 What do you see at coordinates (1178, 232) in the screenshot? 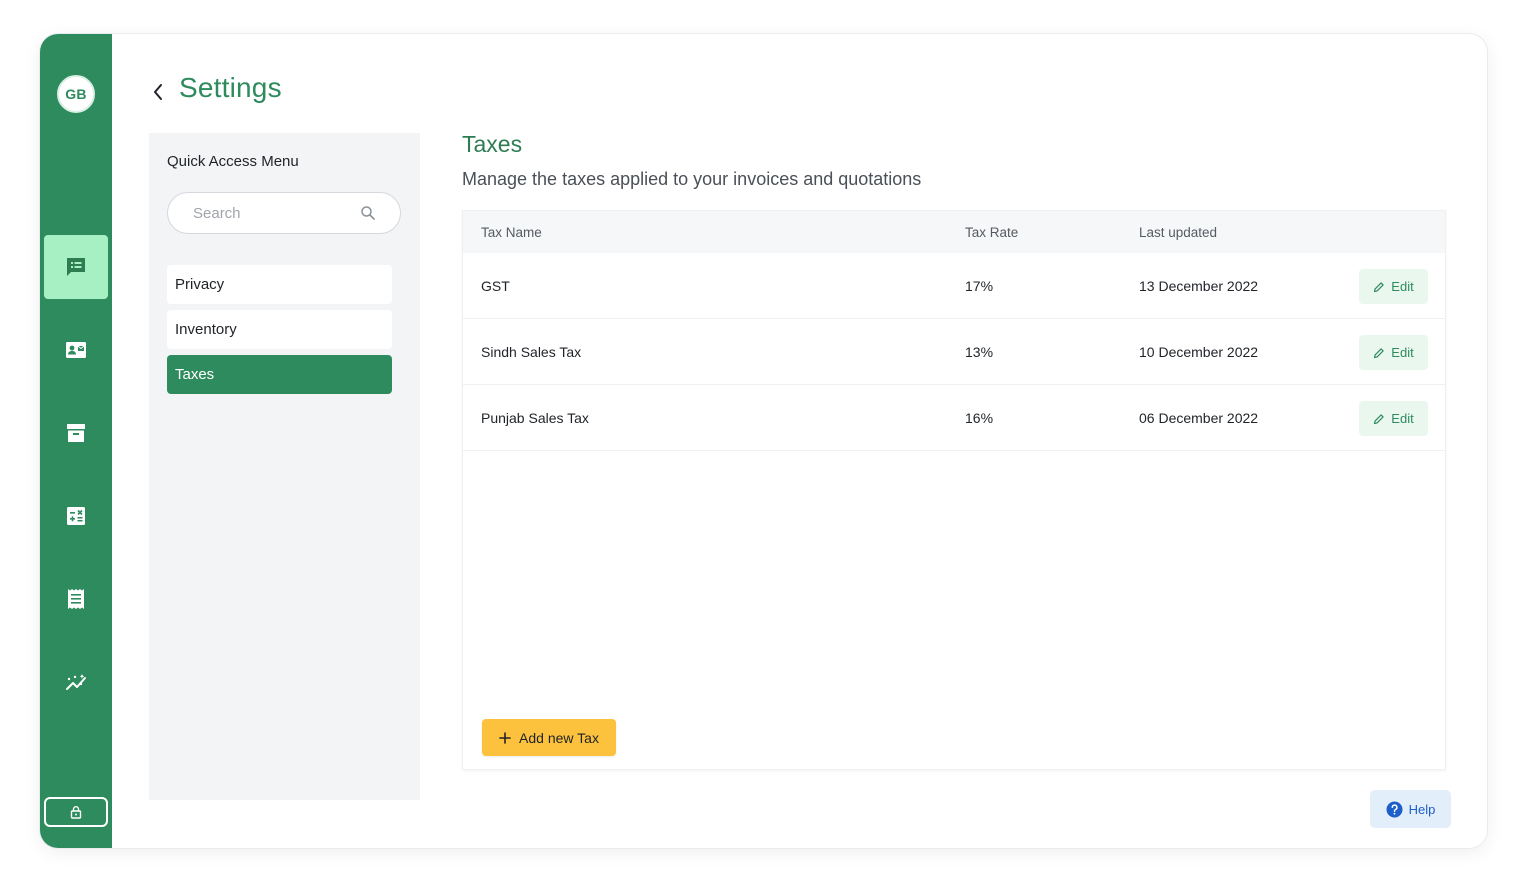
I see `column-header-last-updated: Last updated` at bounding box center [1178, 232].